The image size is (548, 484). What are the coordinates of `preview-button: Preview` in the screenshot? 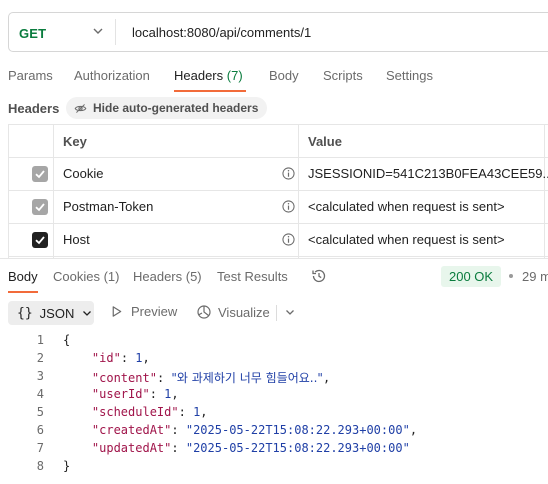 It's located at (143, 311).